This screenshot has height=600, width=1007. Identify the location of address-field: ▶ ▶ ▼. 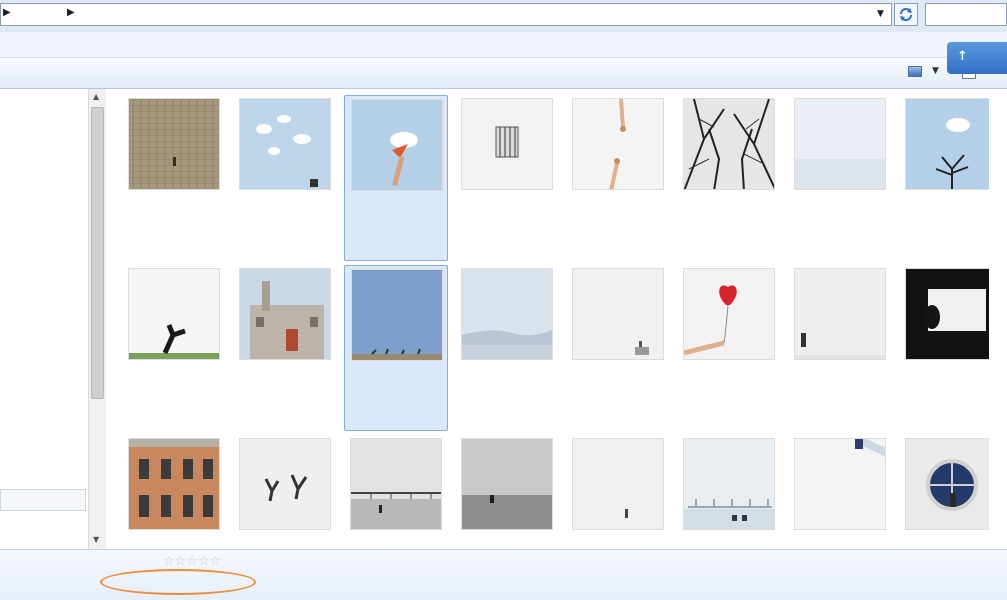
(446, 14).